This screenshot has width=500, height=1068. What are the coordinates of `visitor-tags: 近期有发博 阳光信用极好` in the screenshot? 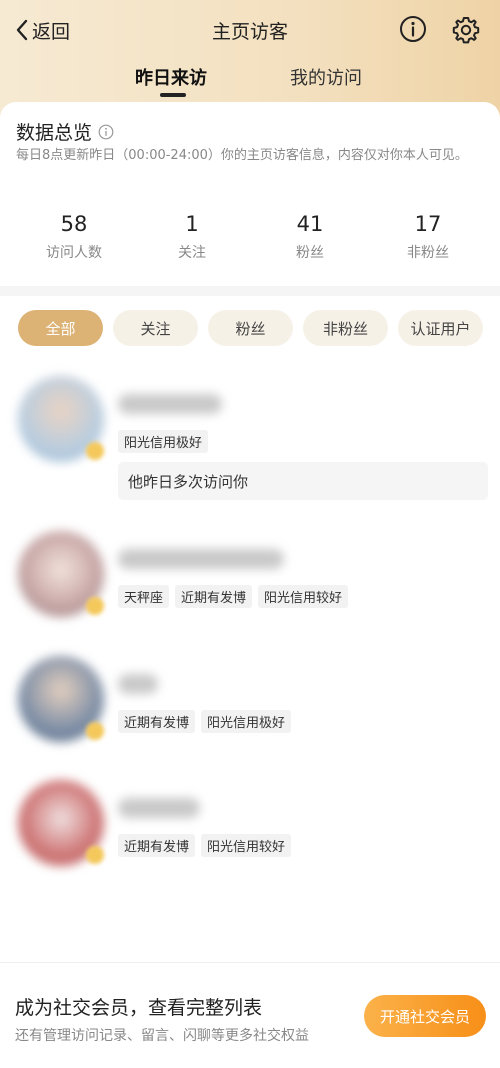 It's located at (205, 721).